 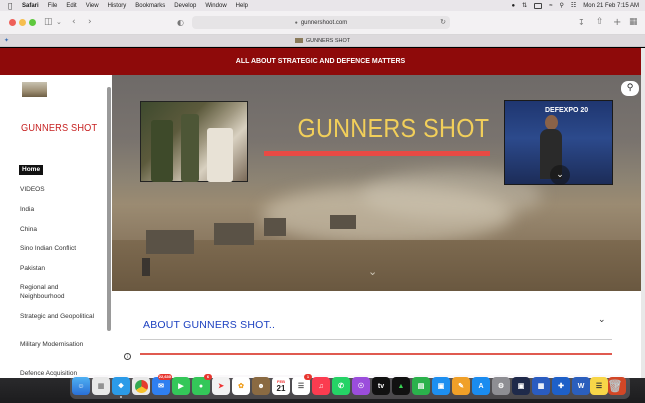 What do you see at coordinates (81, 386) in the screenshot?
I see `finder-icon: ☺` at bounding box center [81, 386].